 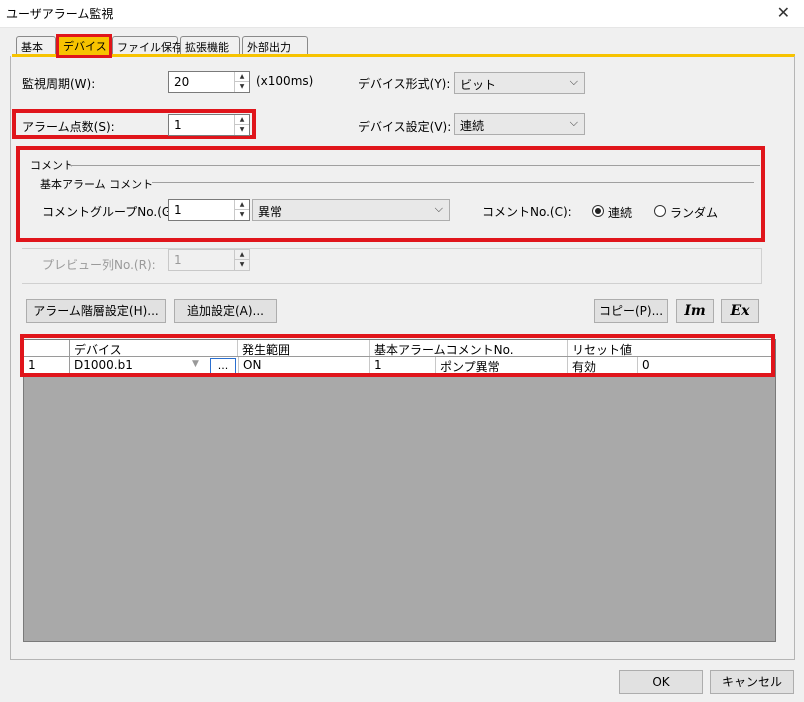 I want to click on monitor-unit: (x100ms), so click(x=285, y=81).